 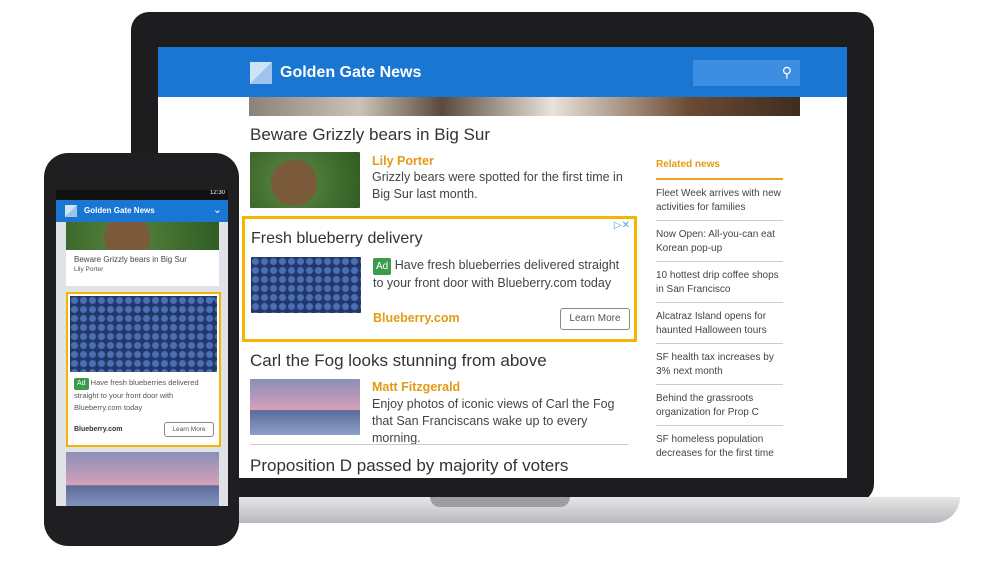 I want to click on related-heading: Related news, so click(x=719, y=169).